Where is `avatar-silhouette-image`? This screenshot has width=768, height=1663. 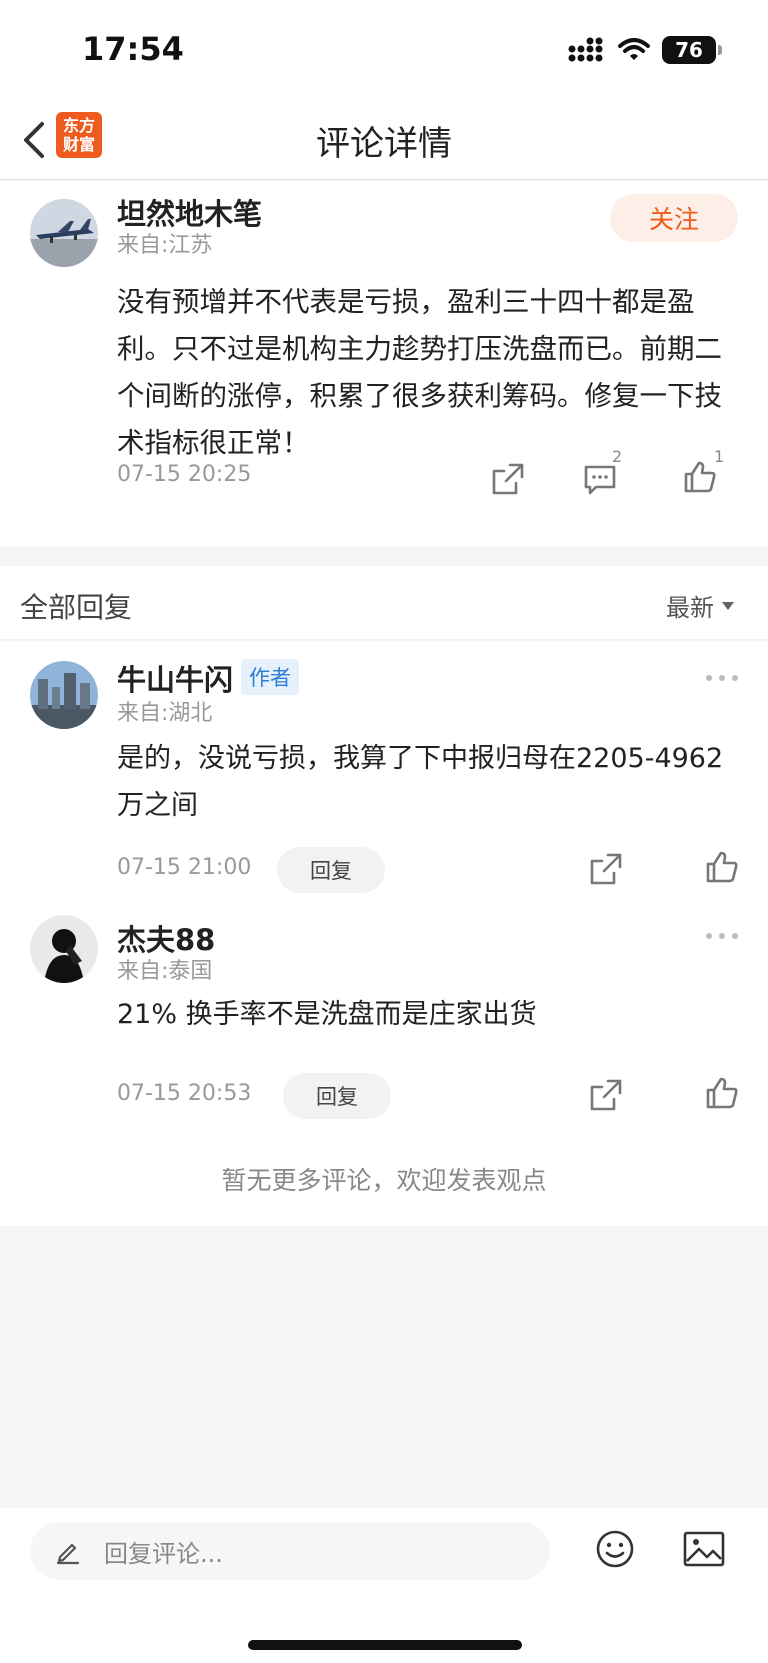 avatar-silhouette-image is located at coordinates (64, 949).